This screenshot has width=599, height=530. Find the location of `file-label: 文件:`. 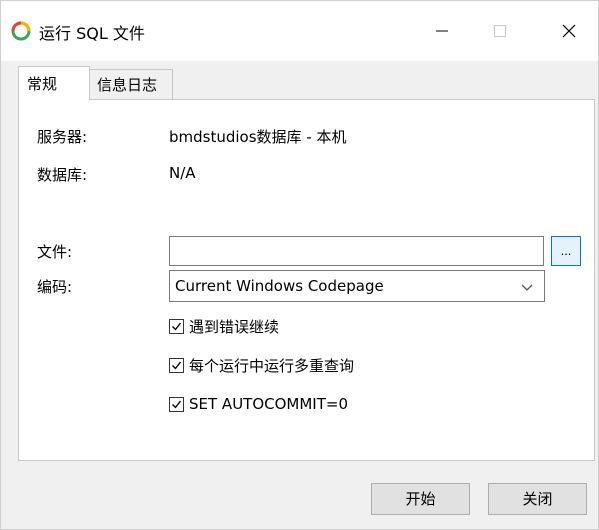

file-label: 文件: is located at coordinates (55, 252).